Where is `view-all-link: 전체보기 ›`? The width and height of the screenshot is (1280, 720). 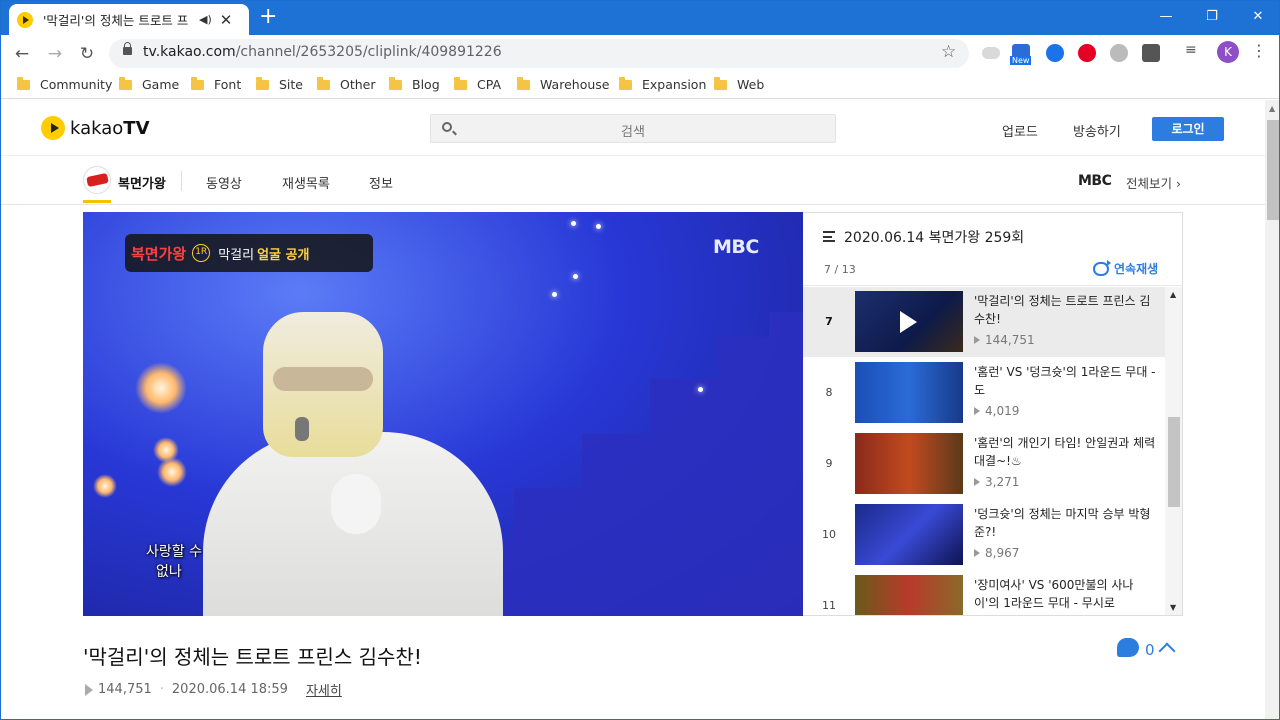 view-all-link: 전체보기 › is located at coordinates (1153, 182).